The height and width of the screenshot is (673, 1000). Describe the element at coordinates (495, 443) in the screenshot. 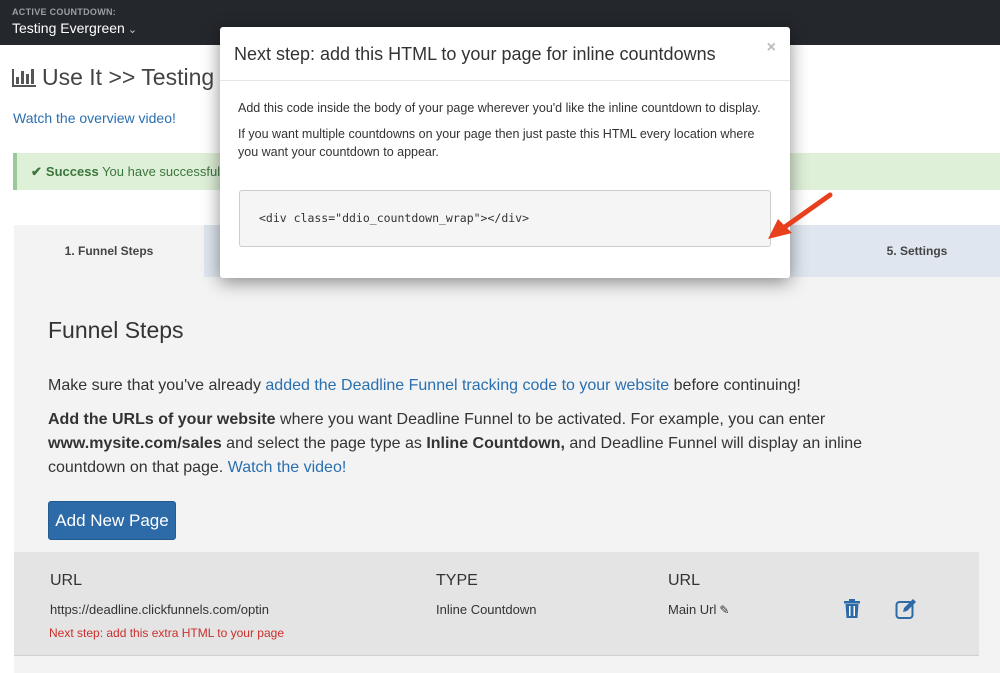

I see `p2-bold-3: Inline Countdown,` at that location.